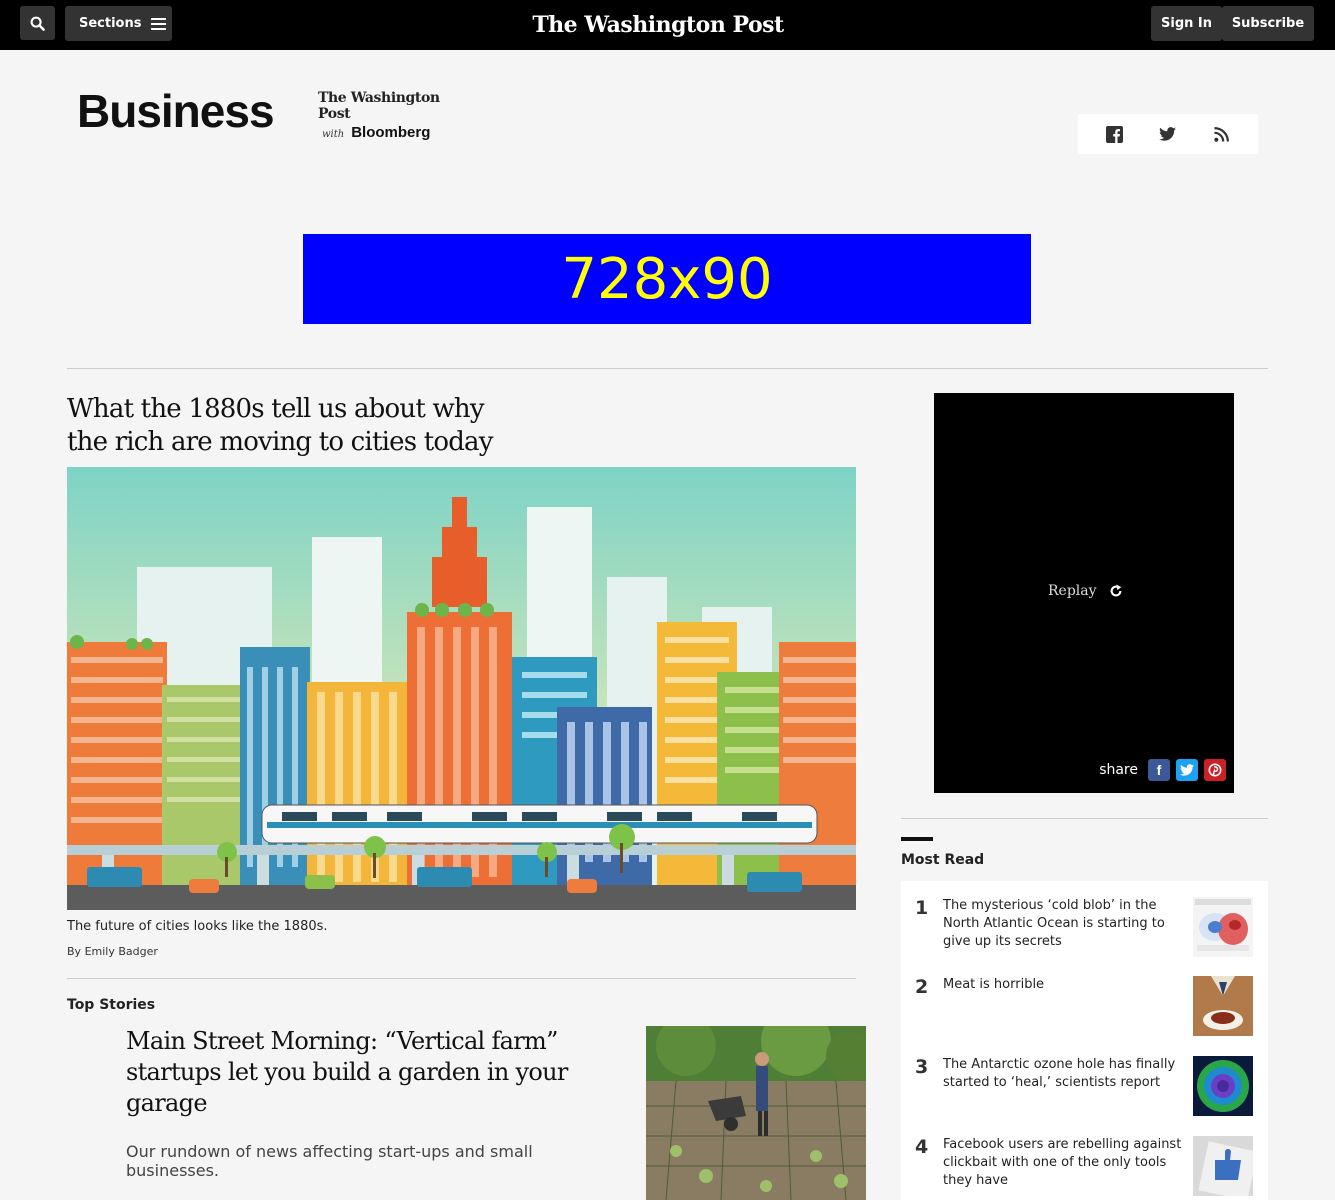 The height and width of the screenshot is (1200, 1335). I want to click on rss-icon, so click(1221, 134).